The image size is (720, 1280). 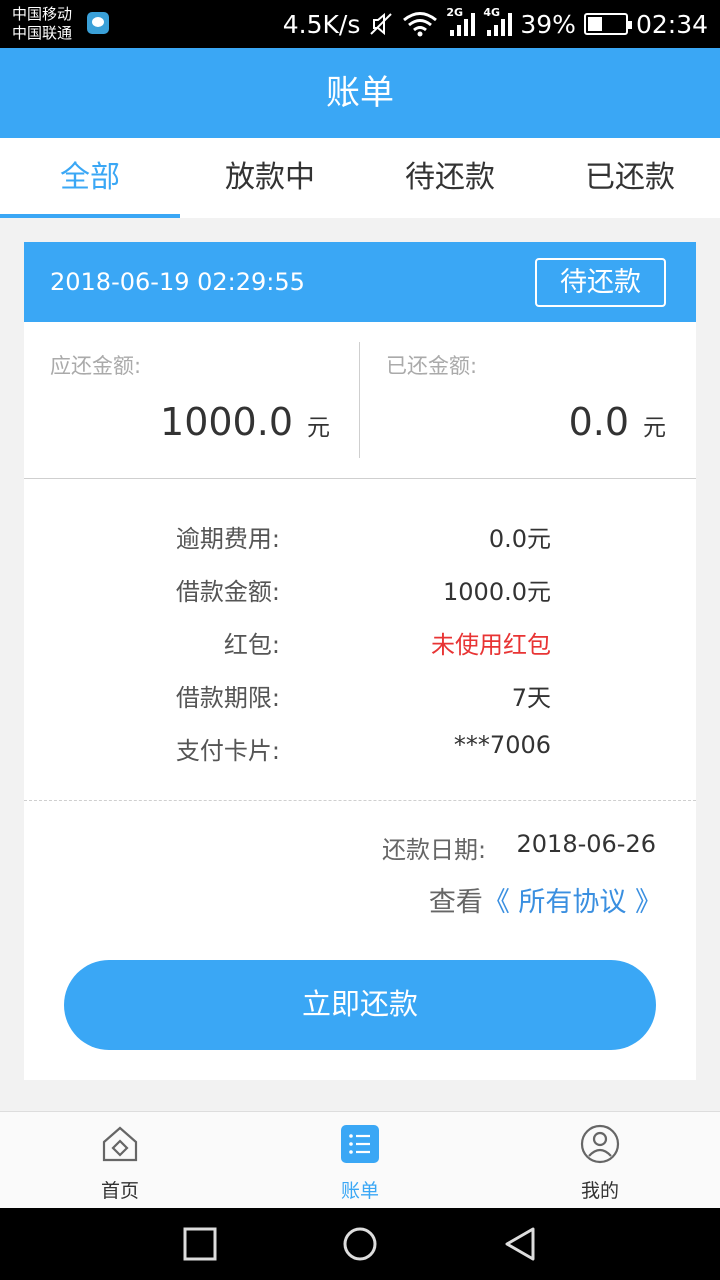 What do you see at coordinates (360, 93) in the screenshot?
I see `page-title: 账单` at bounding box center [360, 93].